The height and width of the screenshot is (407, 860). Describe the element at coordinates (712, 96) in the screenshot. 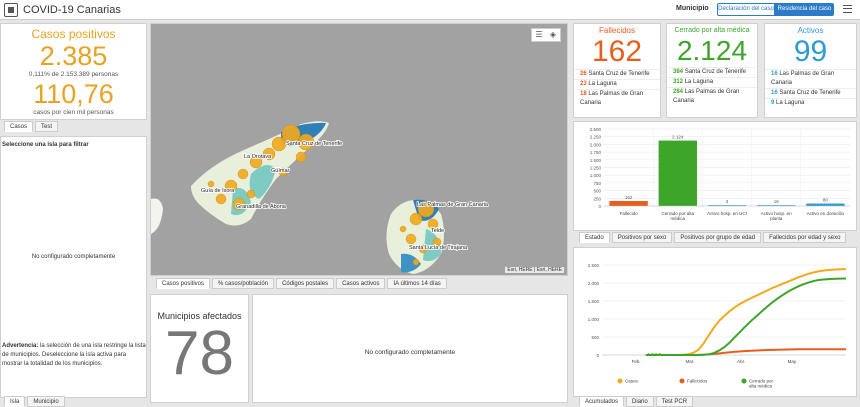

I see `kpi-list-row: 284 Las Palmas de Gran Canaria` at that location.